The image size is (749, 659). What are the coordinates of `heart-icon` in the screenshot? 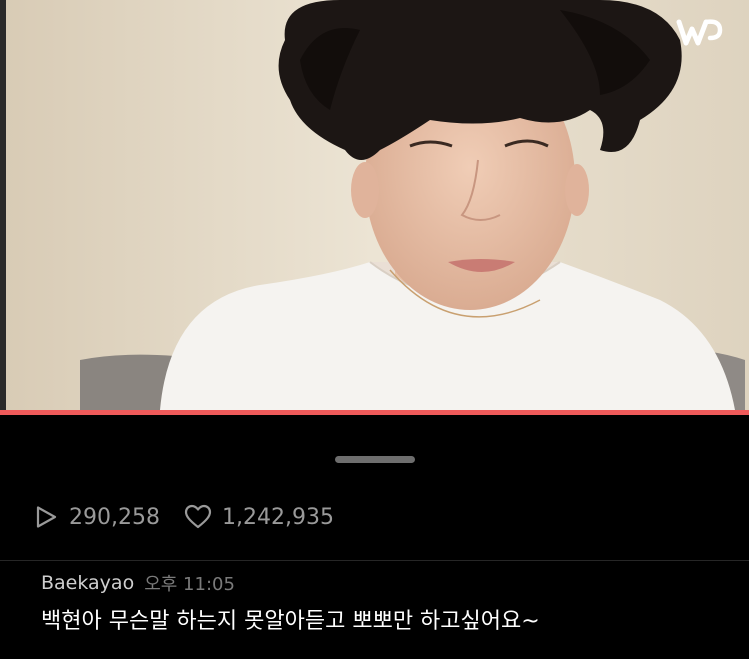 It's located at (198, 517).